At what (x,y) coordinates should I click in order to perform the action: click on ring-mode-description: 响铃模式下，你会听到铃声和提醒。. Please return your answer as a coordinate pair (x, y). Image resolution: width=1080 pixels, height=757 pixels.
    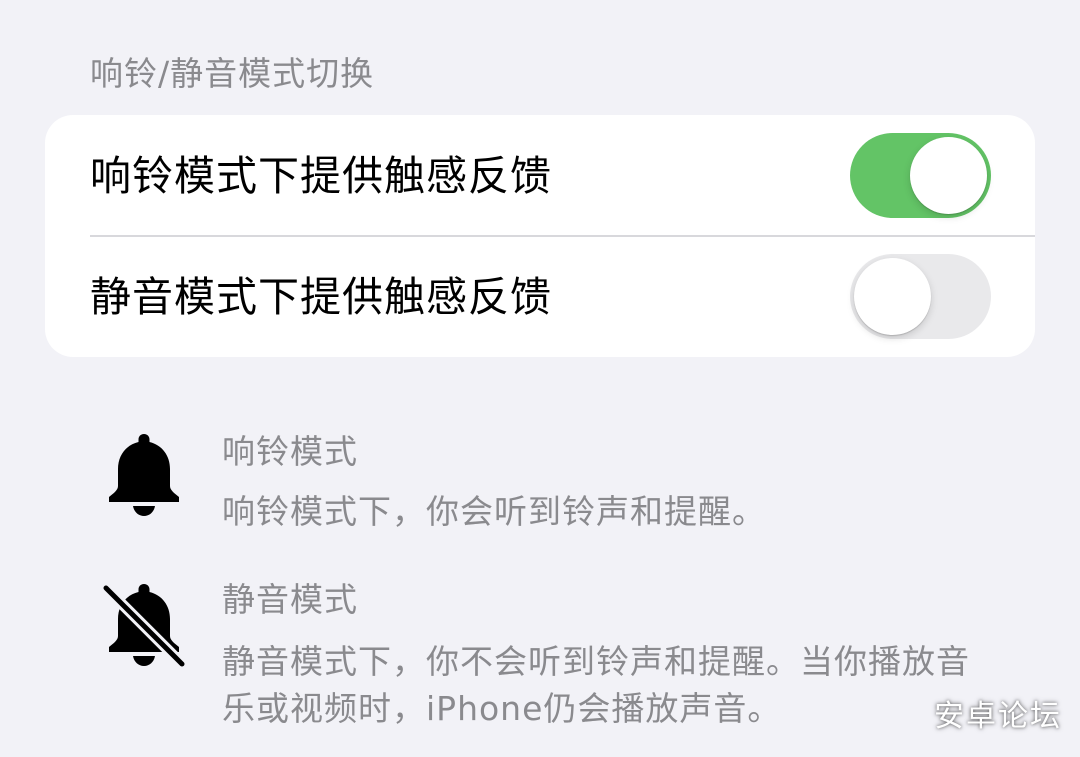
    Looking at the image, I should click on (494, 511).